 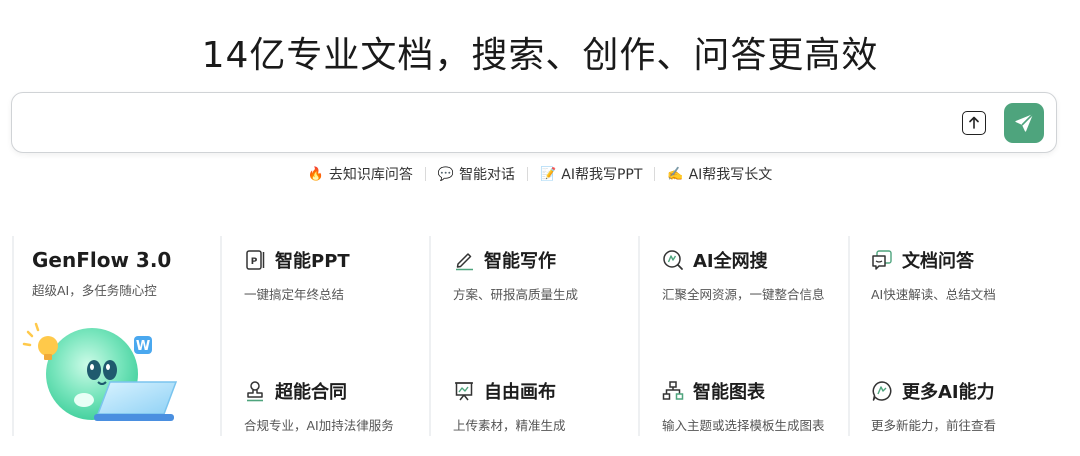 I want to click on genflow-title: GenFlow 3.0, so click(x=102, y=260).